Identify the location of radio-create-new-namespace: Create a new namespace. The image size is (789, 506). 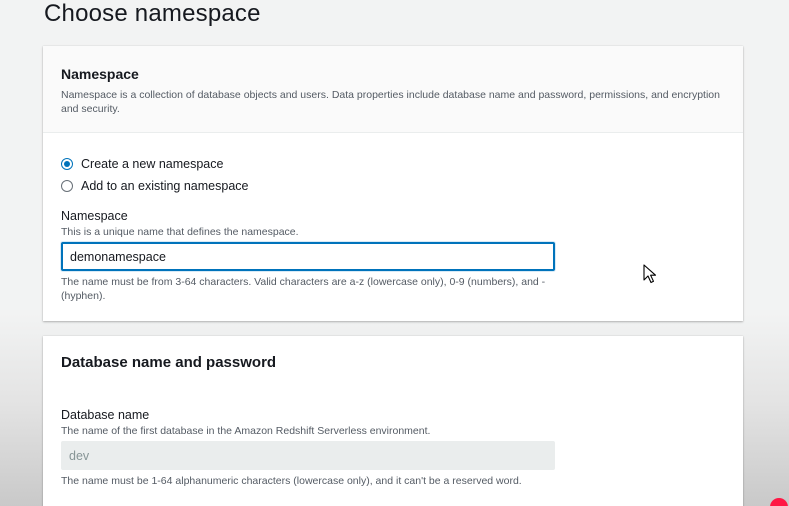
(393, 164).